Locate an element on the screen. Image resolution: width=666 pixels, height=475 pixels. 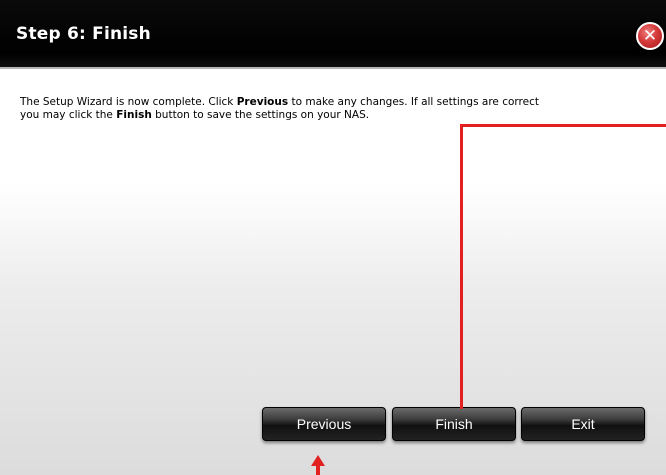
dialog-title: Step 6: Finish is located at coordinates (83, 34).